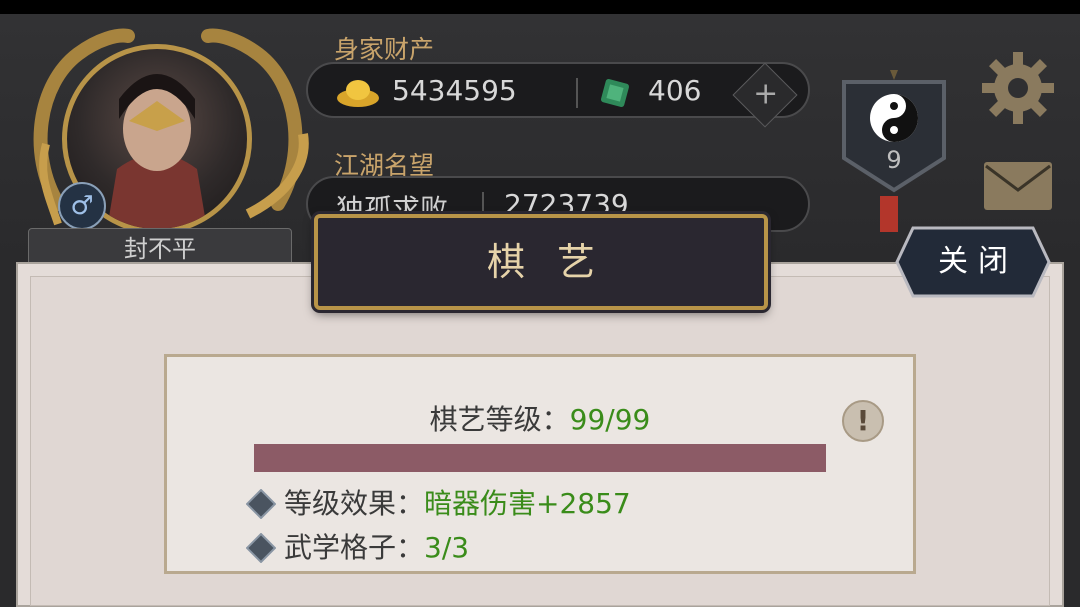  What do you see at coordinates (499, 419) in the screenshot?
I see `level-label: 棋艺等级：` at bounding box center [499, 419].